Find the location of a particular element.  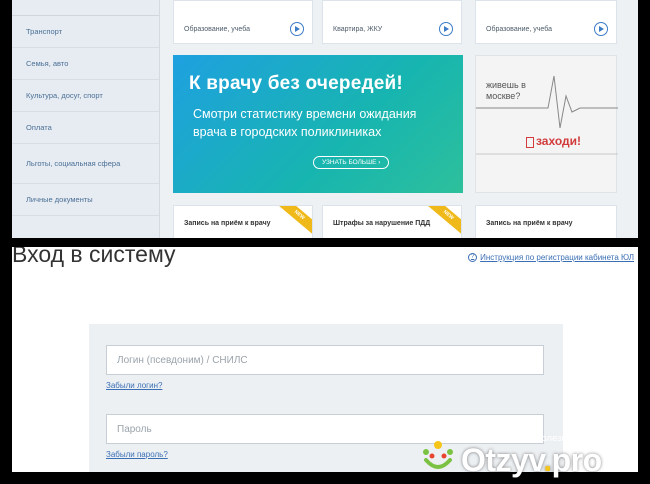

logo-main: Otzyv is located at coordinates (502, 460).